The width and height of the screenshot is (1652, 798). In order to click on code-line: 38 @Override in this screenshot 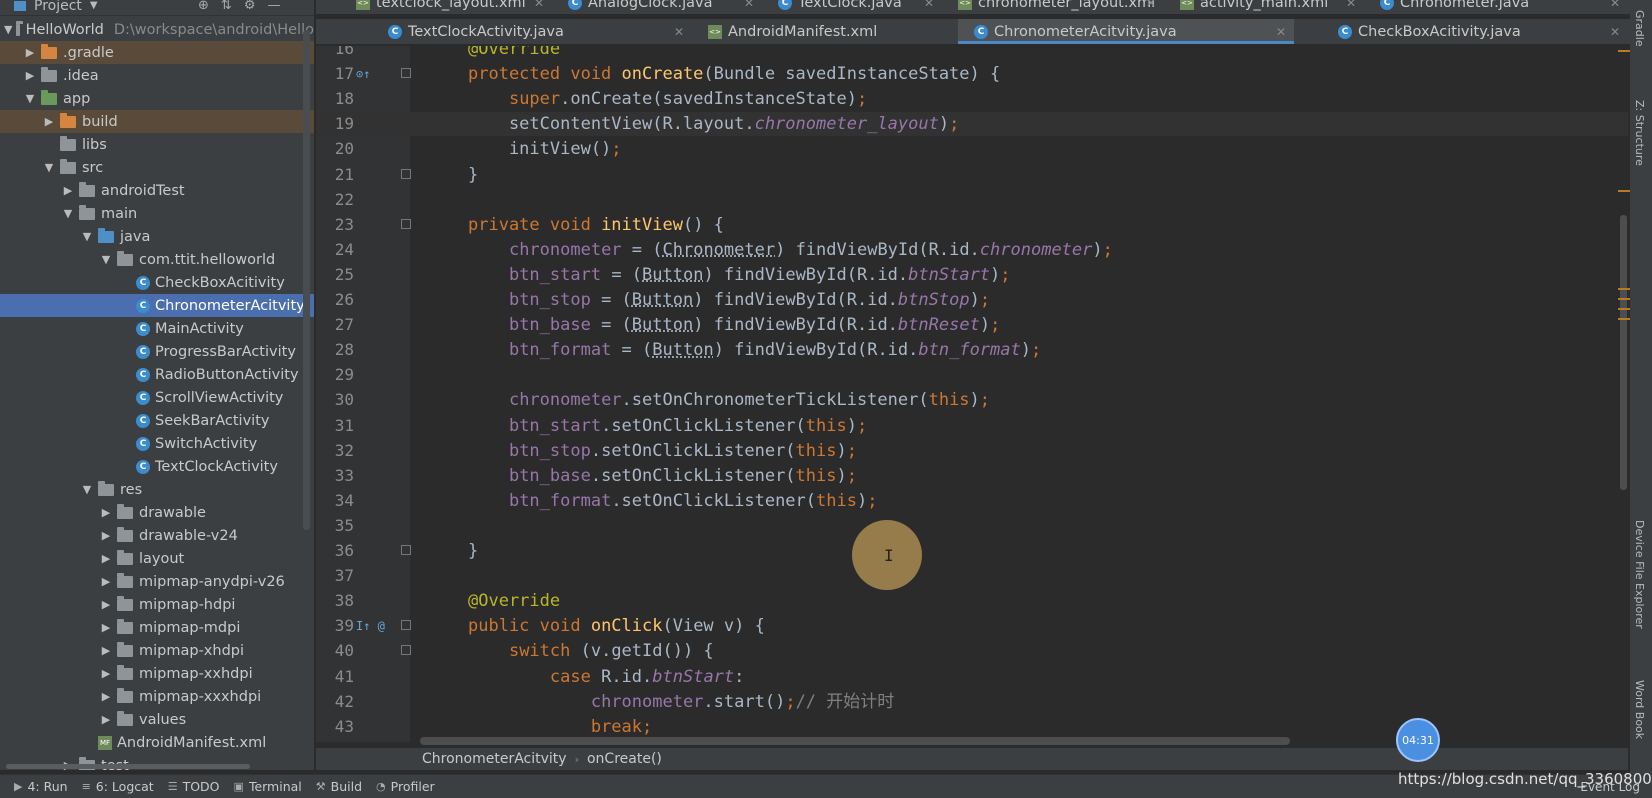, I will do `click(972, 601)`.